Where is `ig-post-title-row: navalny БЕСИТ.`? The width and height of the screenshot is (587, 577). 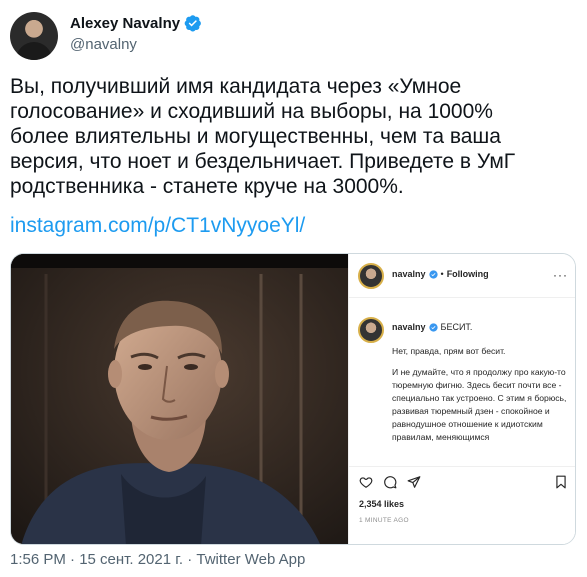 ig-post-title-row: navalny БЕСИТ. is located at coordinates (432, 327).